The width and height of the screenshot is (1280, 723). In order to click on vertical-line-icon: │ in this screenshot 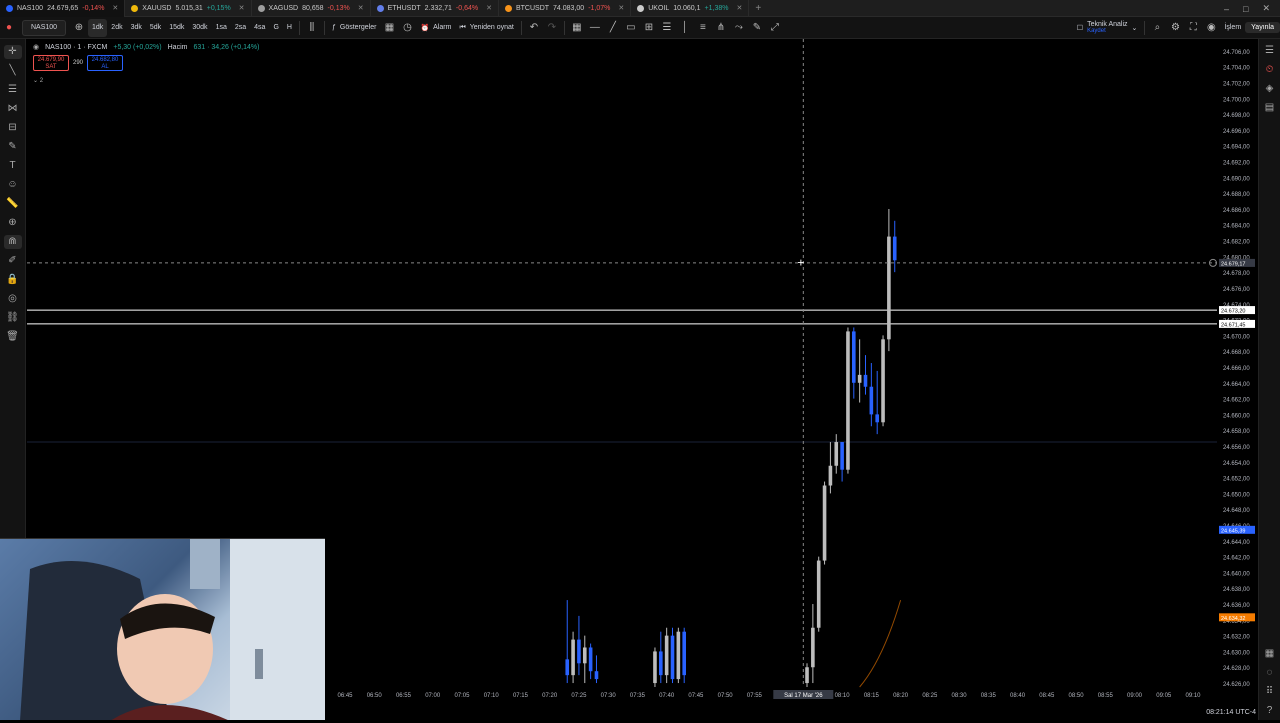, I will do `click(685, 27)`.